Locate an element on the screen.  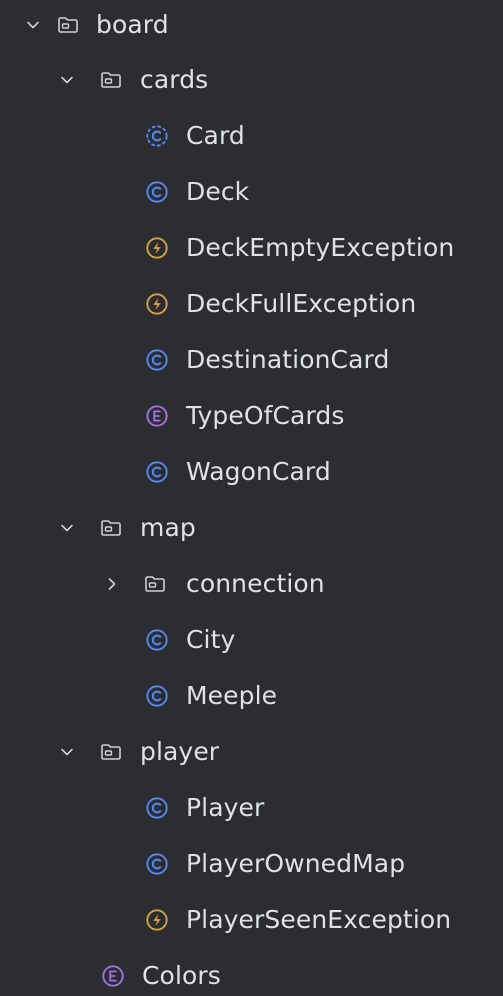
tree-node-destination-card: DestinationCard is located at coordinates (251, 360).